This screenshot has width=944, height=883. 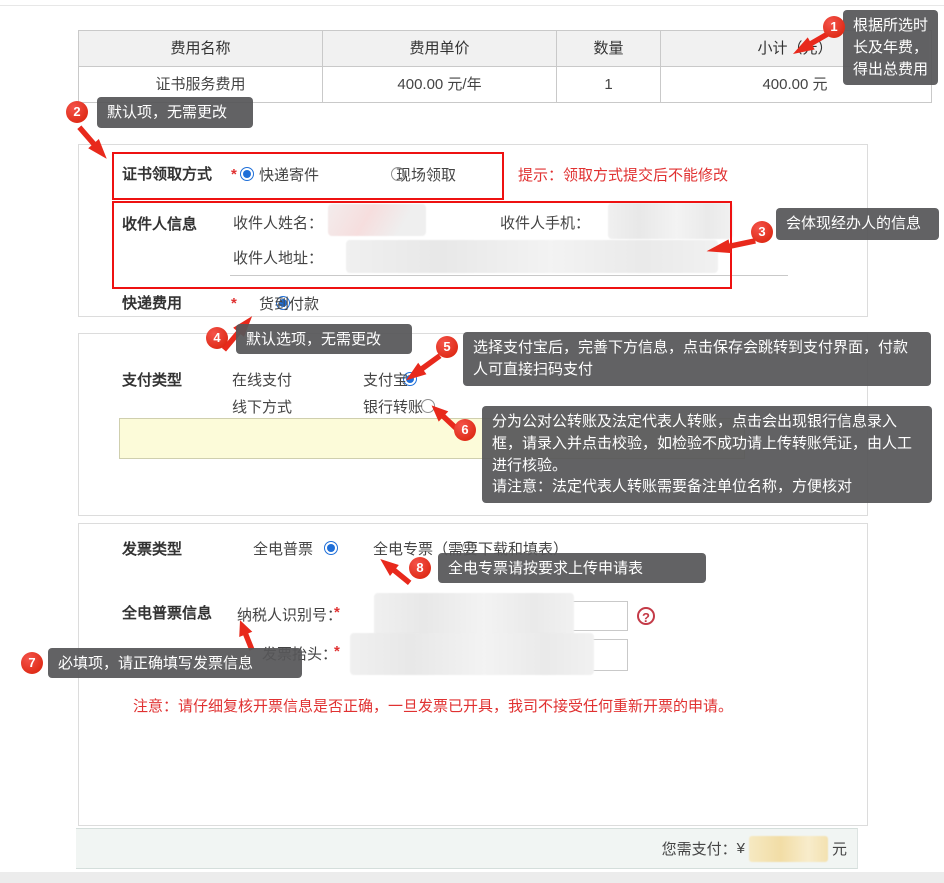 What do you see at coordinates (426, 174) in the screenshot?
I see `radio-onsite-pickup-label: 现场领取` at bounding box center [426, 174].